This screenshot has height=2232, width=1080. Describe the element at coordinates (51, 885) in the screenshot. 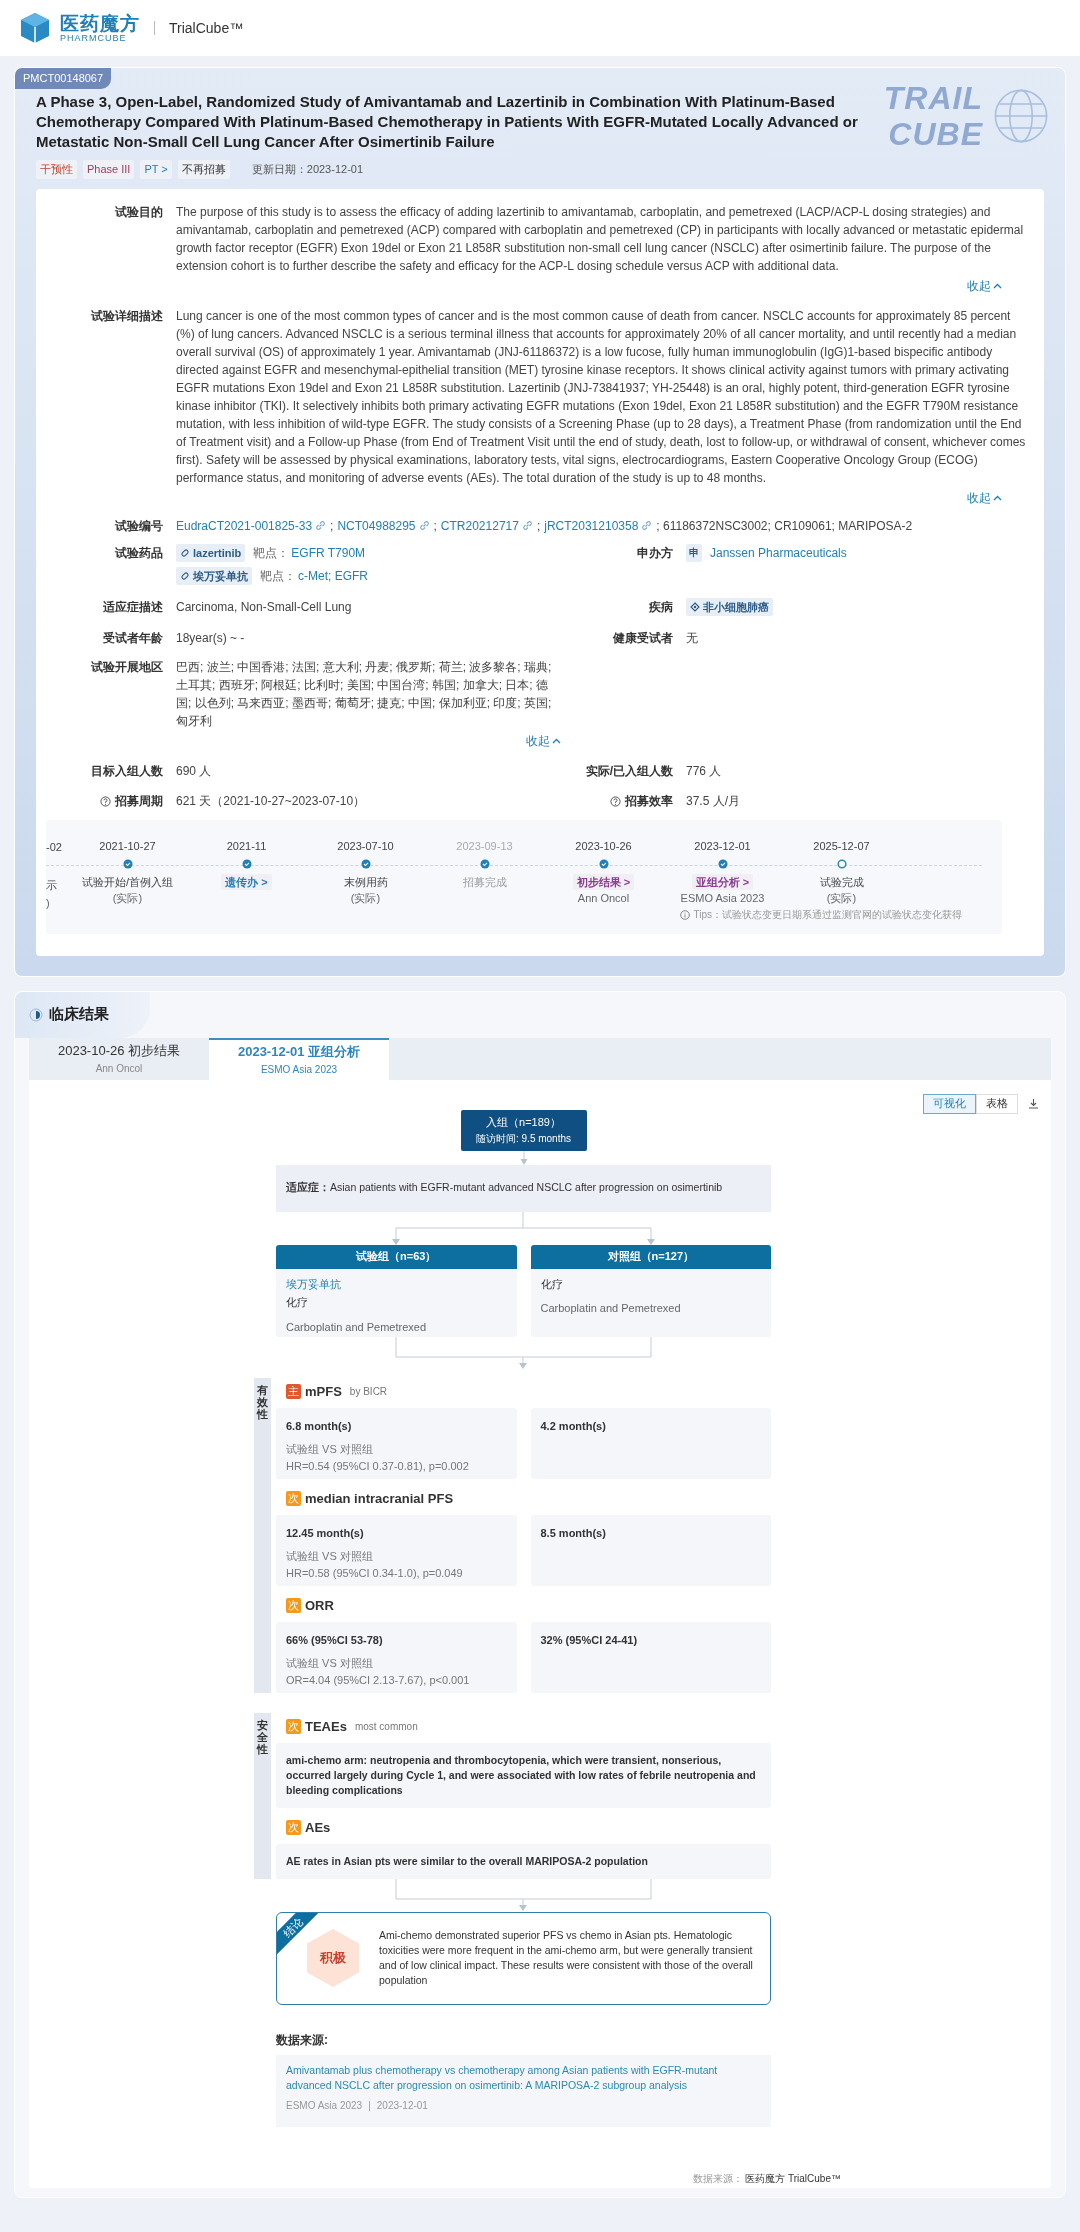

I see `timeline-label: 示` at that location.